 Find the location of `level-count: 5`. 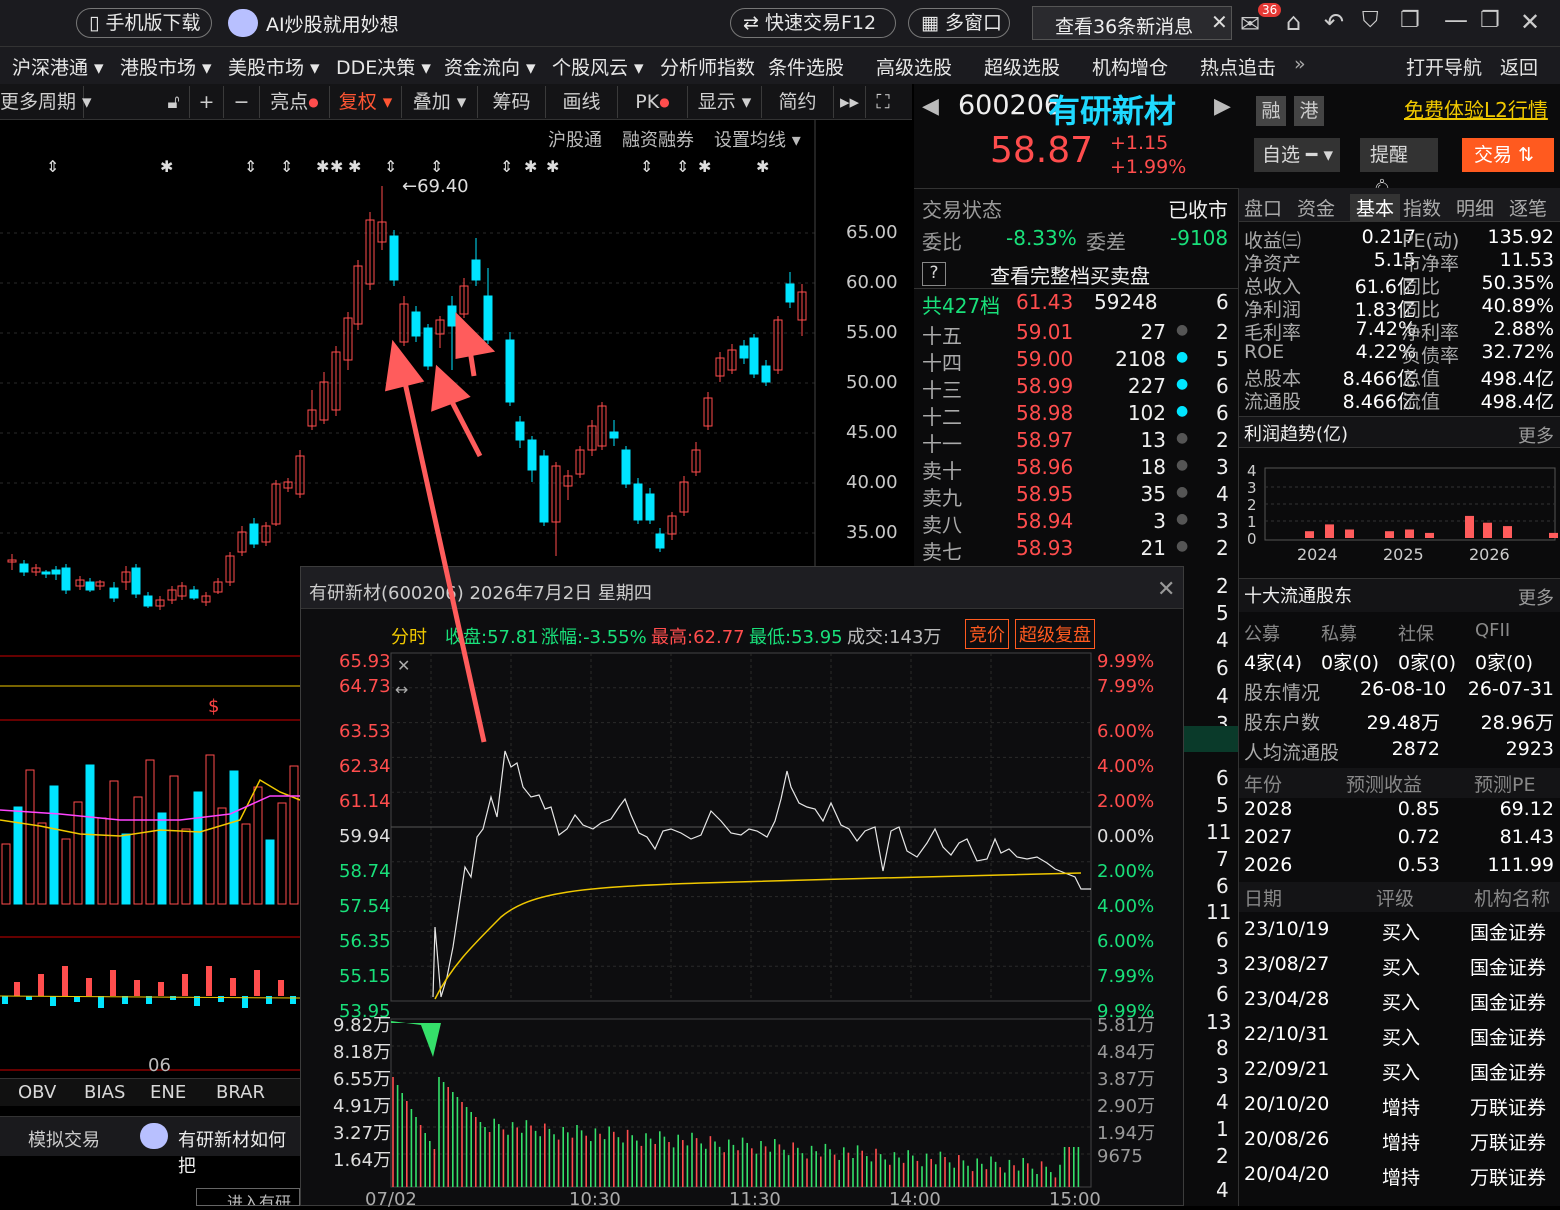

level-count: 5 is located at coordinates (1222, 613).